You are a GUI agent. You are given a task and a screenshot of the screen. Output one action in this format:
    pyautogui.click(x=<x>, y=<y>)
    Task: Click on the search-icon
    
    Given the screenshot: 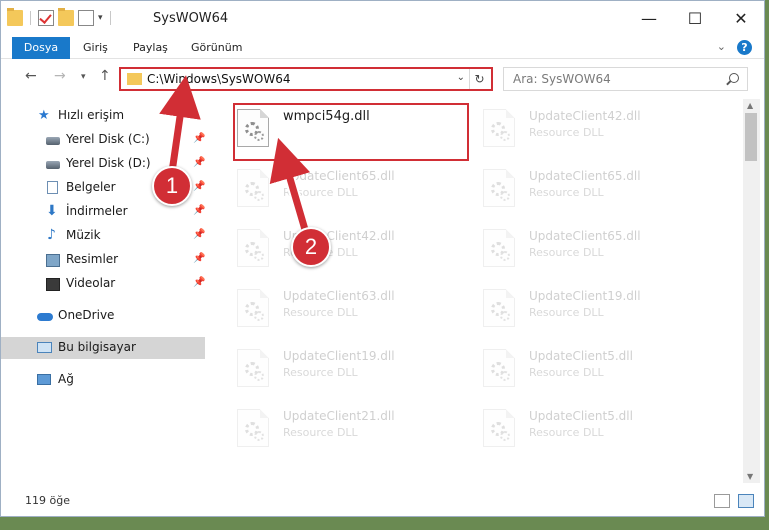 What is the action you would take?
    pyautogui.click(x=734, y=78)
    